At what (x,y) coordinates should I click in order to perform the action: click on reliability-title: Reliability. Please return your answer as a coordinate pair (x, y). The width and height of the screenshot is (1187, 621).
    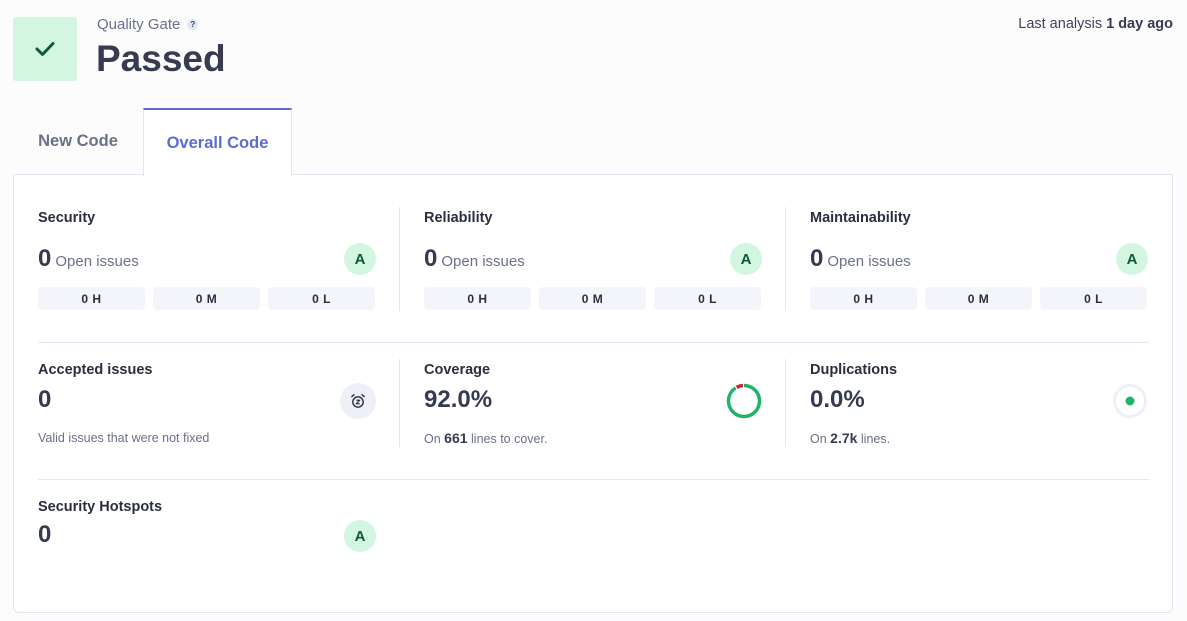
    Looking at the image, I should click on (458, 218).